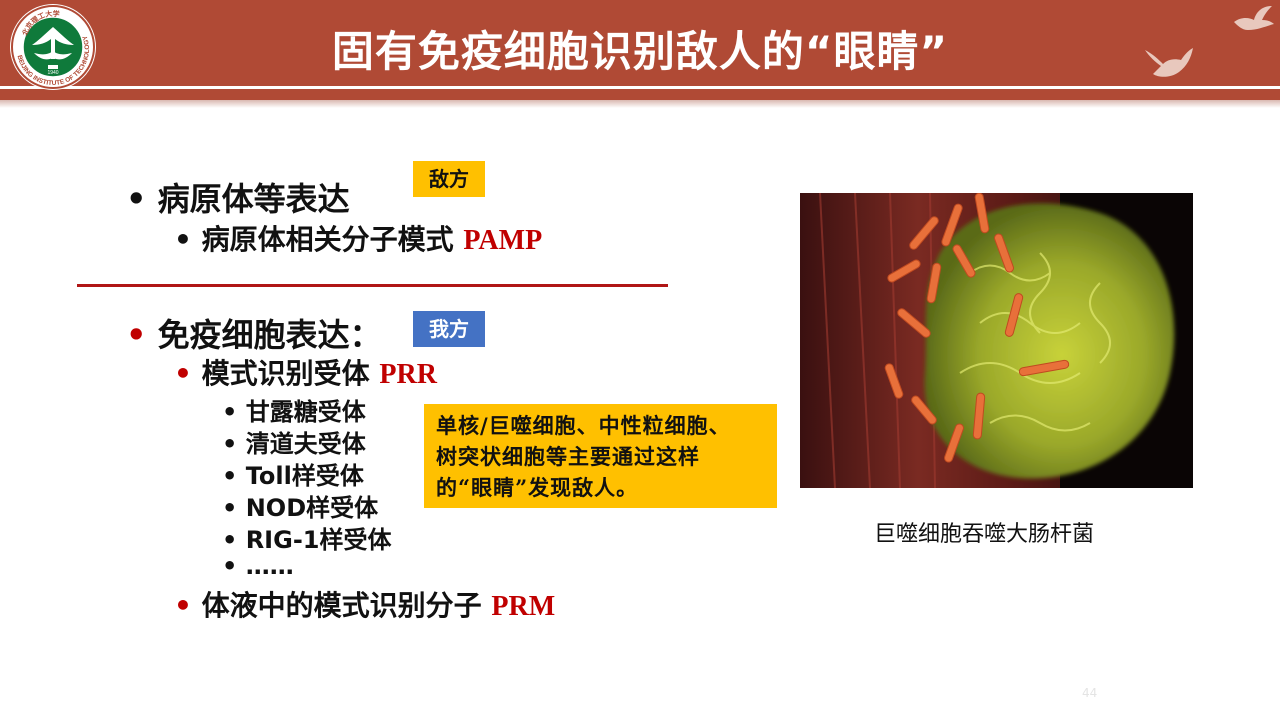 This screenshot has width=1280, height=720. I want to click on header-shadow, so click(640, 104).